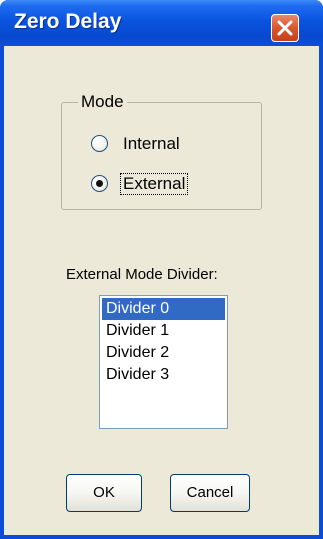  I want to click on radio-external-label: External, so click(154, 184).